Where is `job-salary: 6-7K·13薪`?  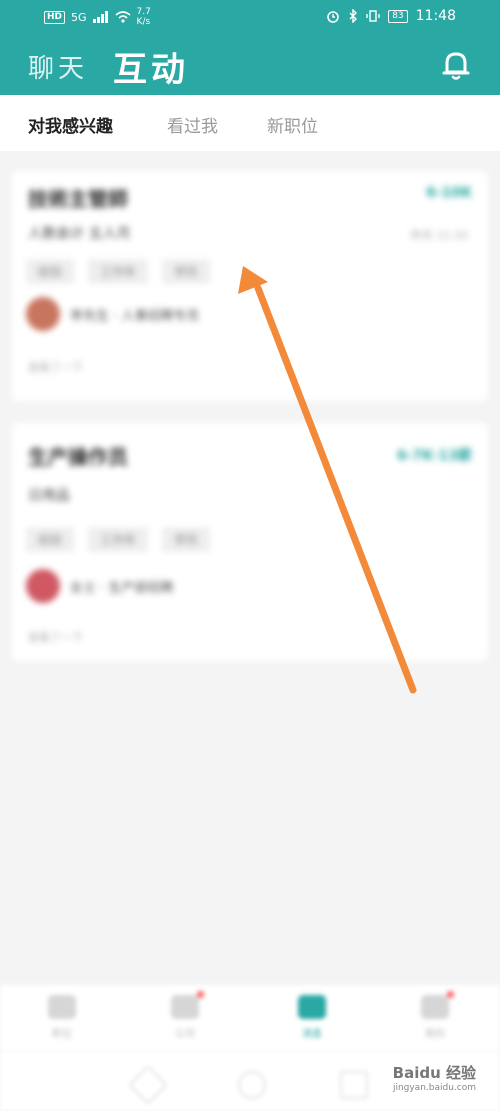 job-salary: 6-7K·13薪 is located at coordinates (434, 456).